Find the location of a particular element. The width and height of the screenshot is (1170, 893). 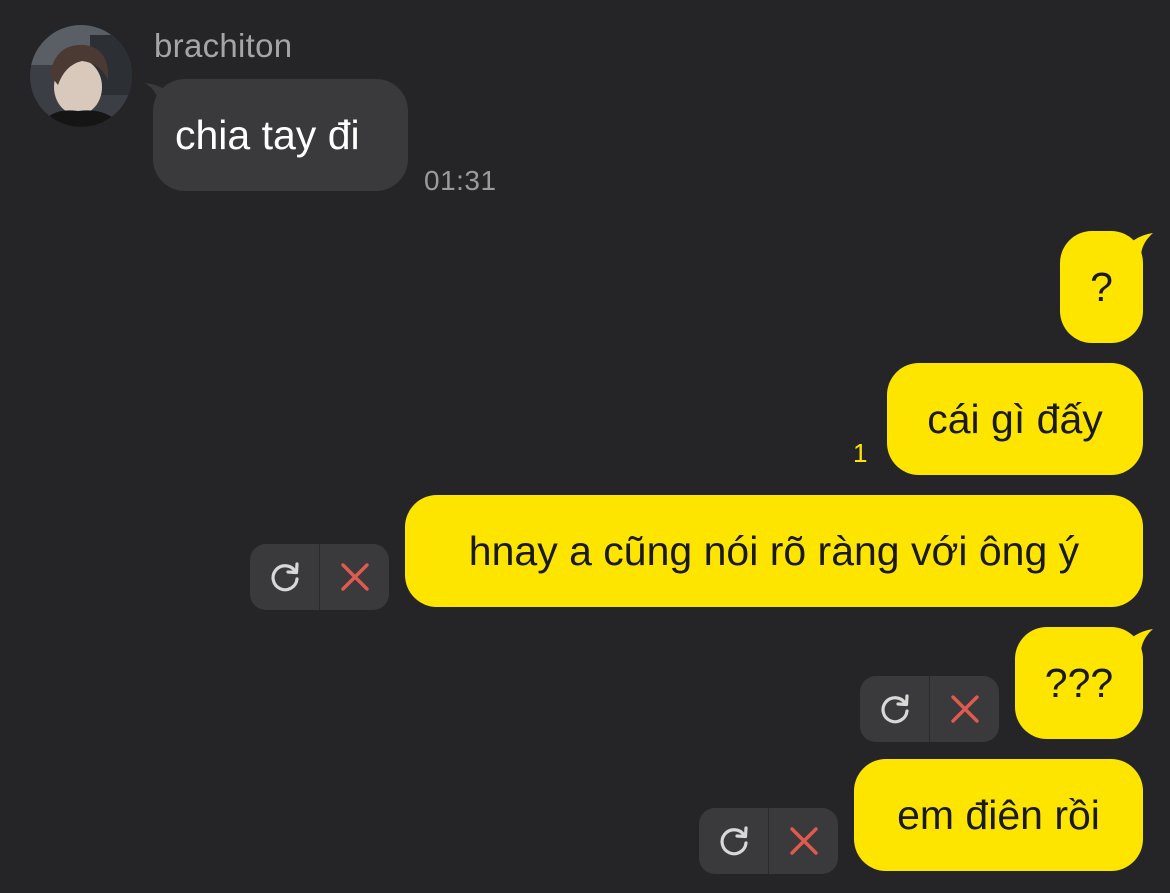

outgoing-message-text: em điên rồi is located at coordinates (998, 814).